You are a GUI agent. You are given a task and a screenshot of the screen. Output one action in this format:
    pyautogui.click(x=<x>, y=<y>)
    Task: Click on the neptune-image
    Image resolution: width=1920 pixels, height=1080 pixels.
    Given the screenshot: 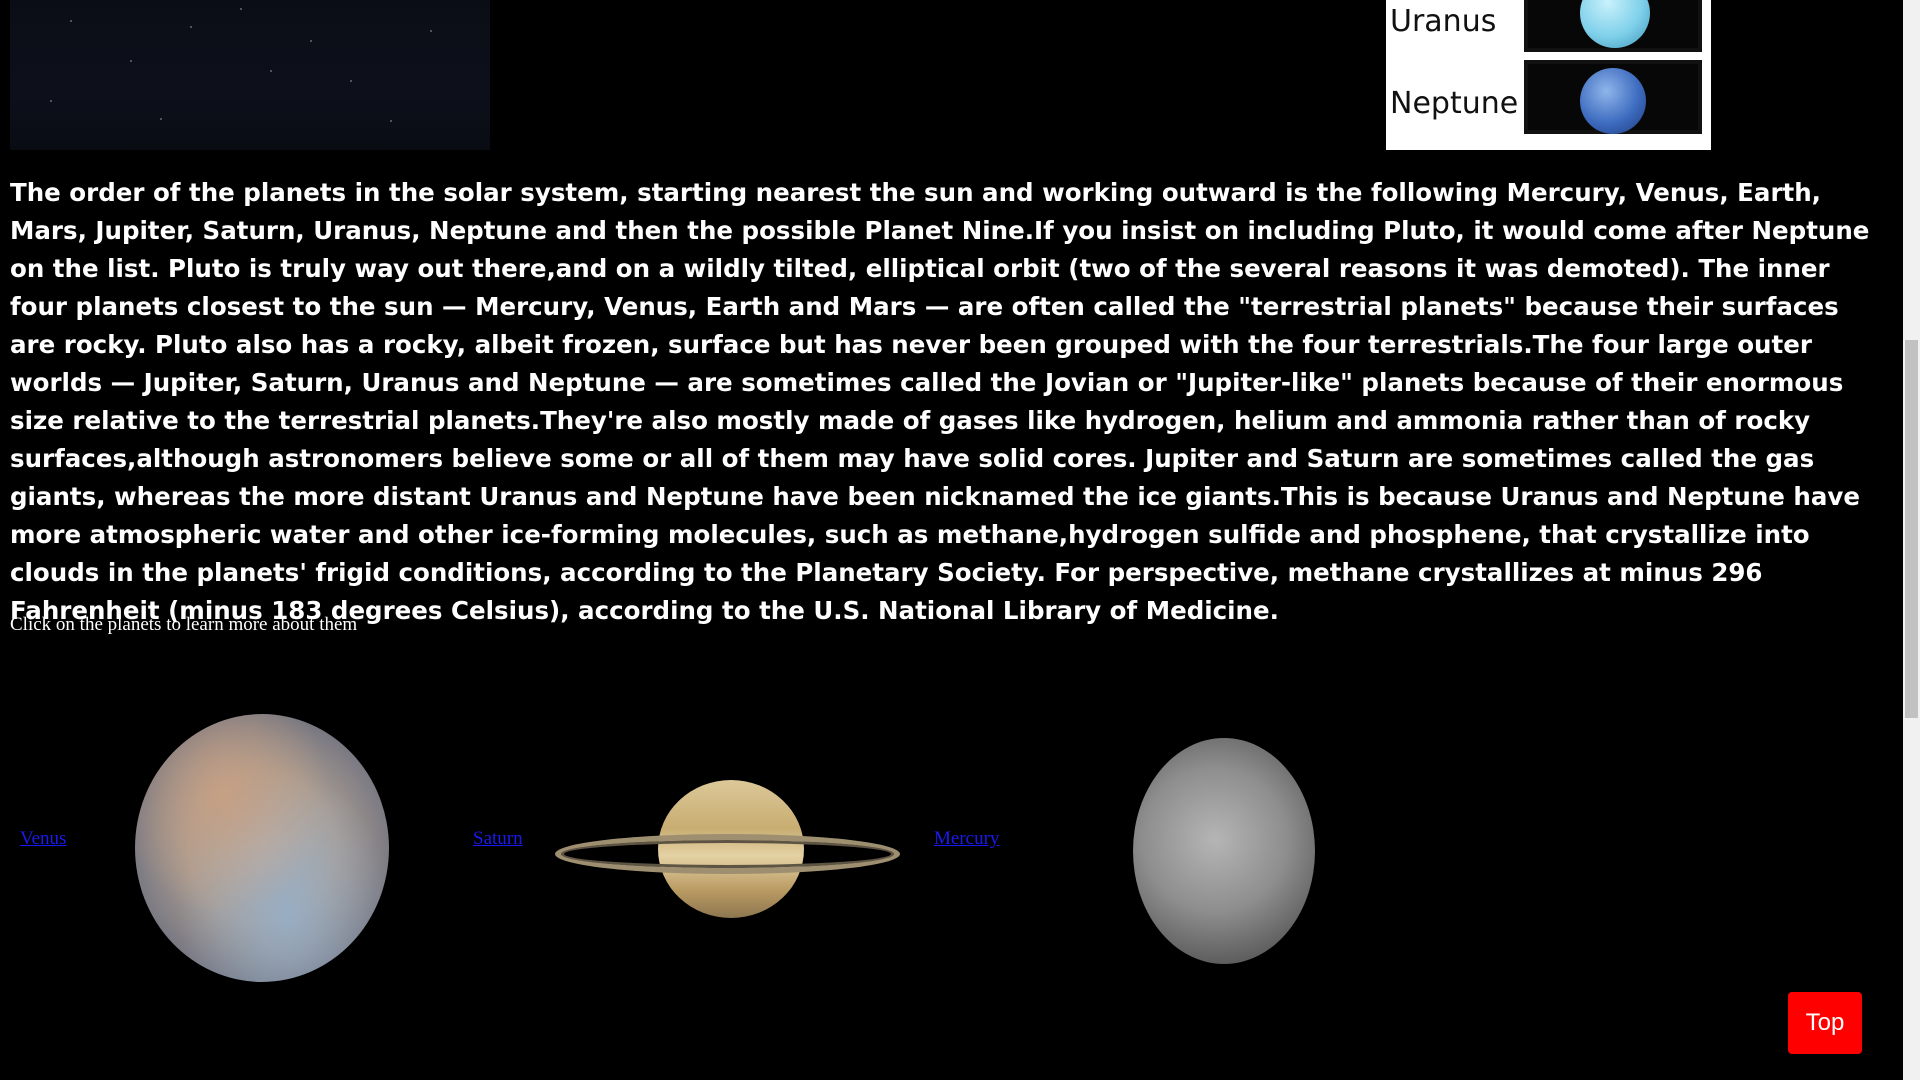 What is the action you would take?
    pyautogui.click(x=1613, y=97)
    